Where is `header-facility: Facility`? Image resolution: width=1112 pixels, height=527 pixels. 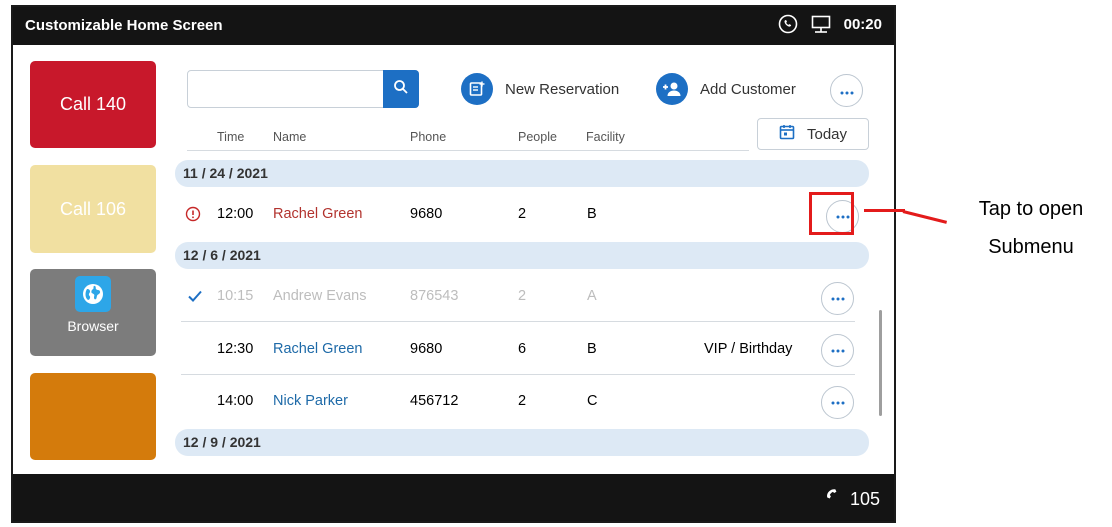 header-facility: Facility is located at coordinates (605, 137).